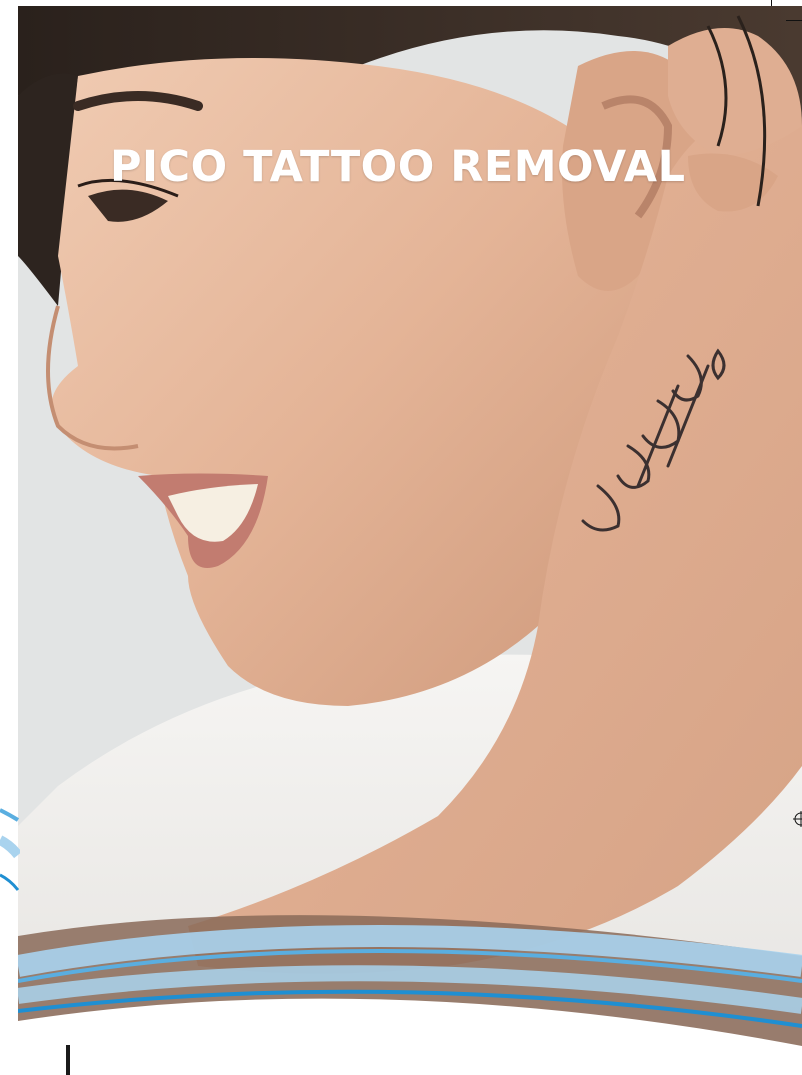  I want to click on registration-mark-icon, so click(797, 819).